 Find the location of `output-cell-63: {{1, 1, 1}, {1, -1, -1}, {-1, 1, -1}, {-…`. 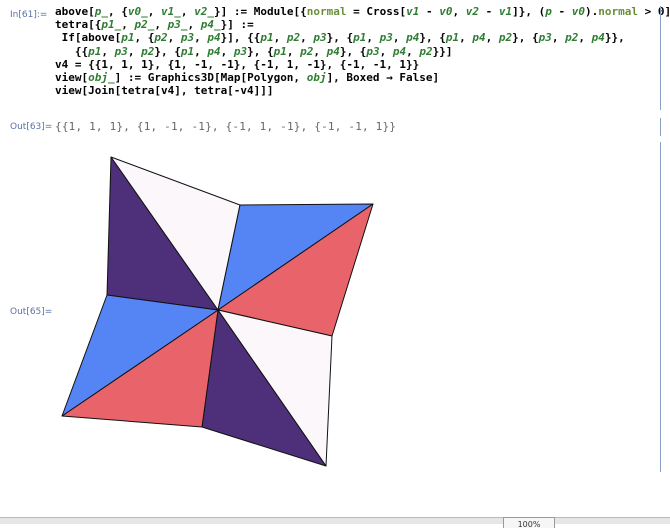

output-cell-63: {{1, 1, 1}, {1, -1, -1}, {-1, 1, -1}, {-… is located at coordinates (226, 126).